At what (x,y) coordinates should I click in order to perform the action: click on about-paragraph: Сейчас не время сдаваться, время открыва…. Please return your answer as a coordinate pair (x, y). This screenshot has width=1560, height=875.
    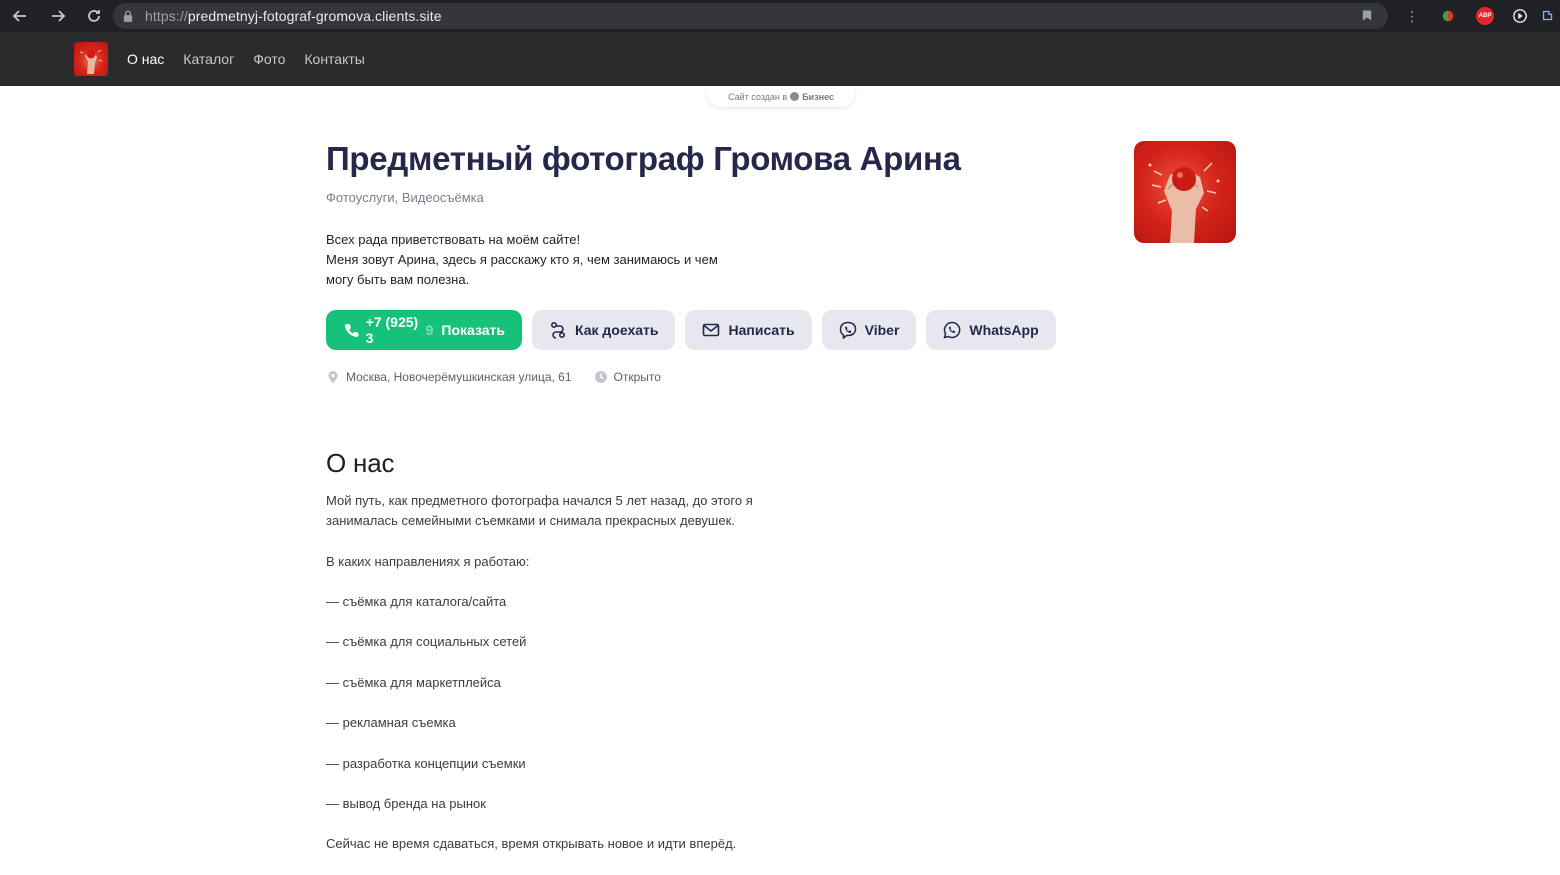
    Looking at the image, I should click on (531, 844).